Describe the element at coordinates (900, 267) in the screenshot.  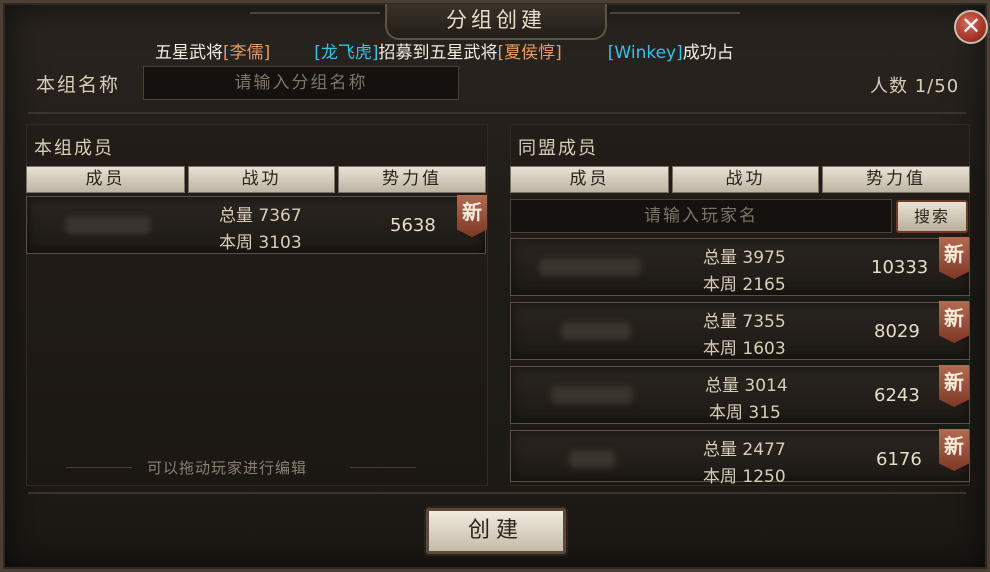
I see `power-value: 10333` at that location.